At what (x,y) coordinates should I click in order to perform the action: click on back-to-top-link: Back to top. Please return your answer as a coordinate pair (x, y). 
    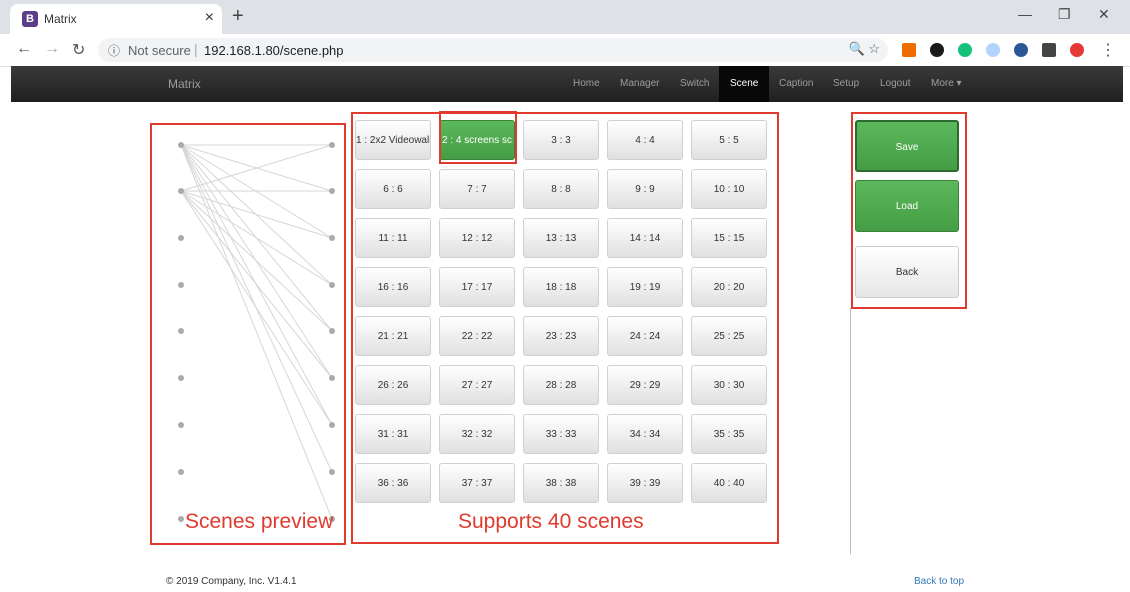
    Looking at the image, I should click on (939, 581).